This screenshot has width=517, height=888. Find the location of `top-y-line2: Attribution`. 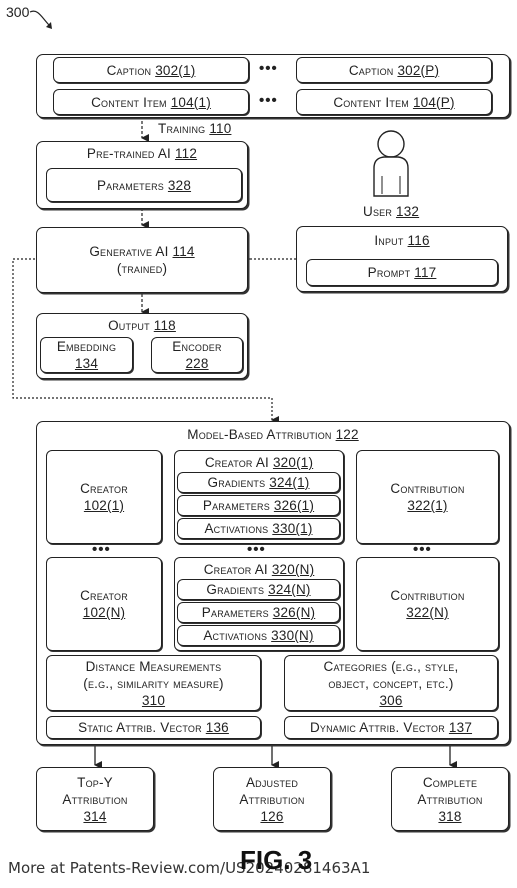

top-y-line2: Attribution is located at coordinates (95, 799).